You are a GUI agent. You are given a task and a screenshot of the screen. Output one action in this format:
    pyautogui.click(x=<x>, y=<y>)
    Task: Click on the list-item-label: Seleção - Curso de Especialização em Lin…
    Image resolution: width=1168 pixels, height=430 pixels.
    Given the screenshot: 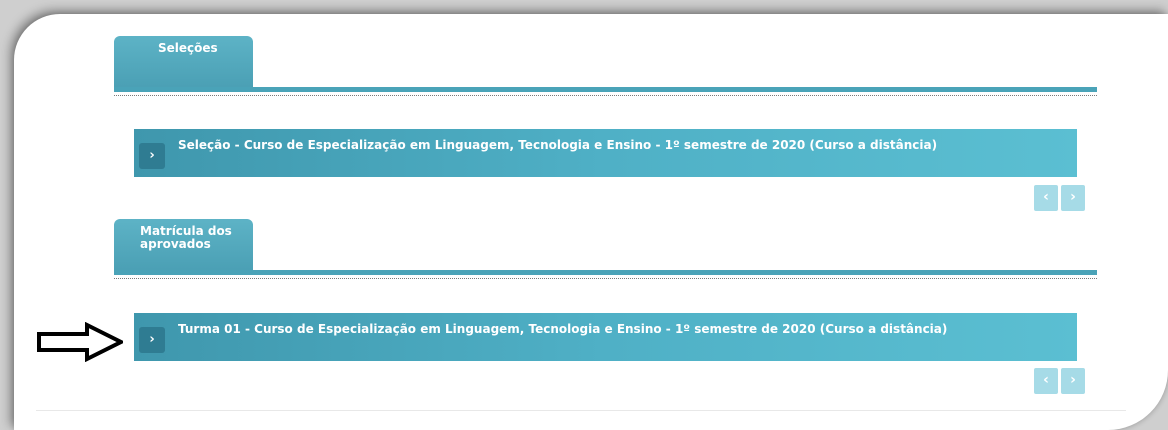 What is the action you would take?
    pyautogui.click(x=557, y=145)
    